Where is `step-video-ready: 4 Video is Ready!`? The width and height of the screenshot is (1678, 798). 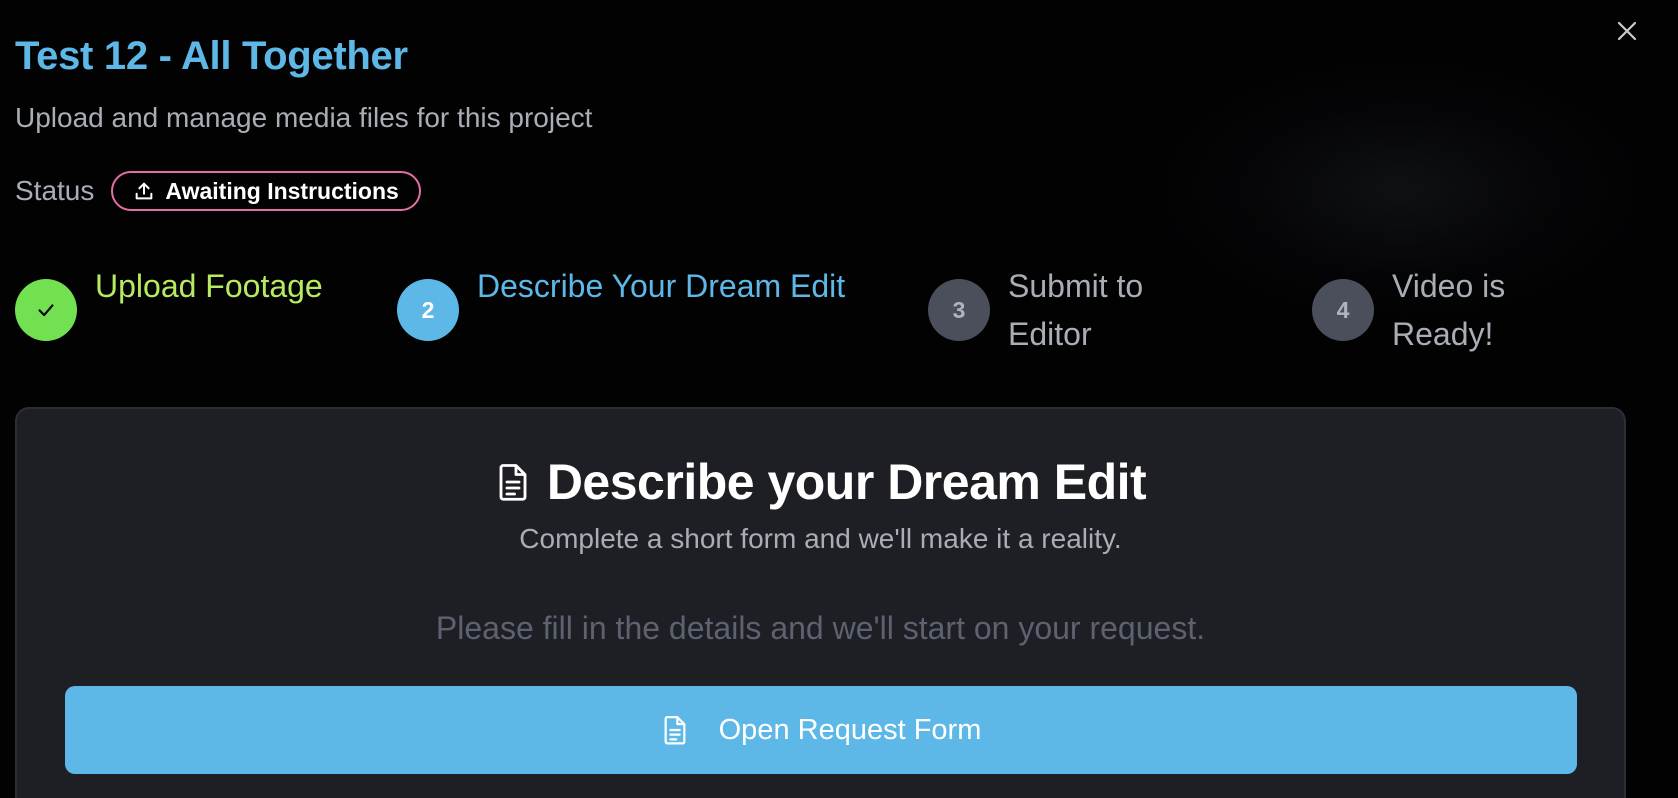 step-video-ready: 4 Video is Ready! is located at coordinates (1432, 310).